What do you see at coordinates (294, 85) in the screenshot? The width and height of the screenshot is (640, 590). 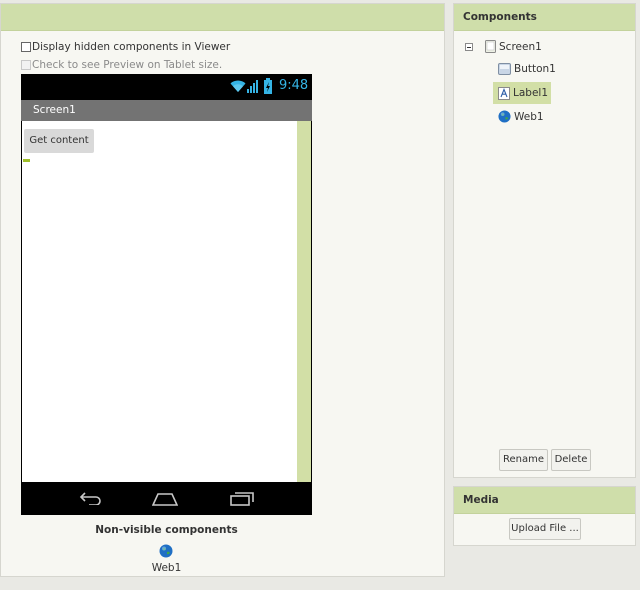 I see `status-clock: 9:48` at bounding box center [294, 85].